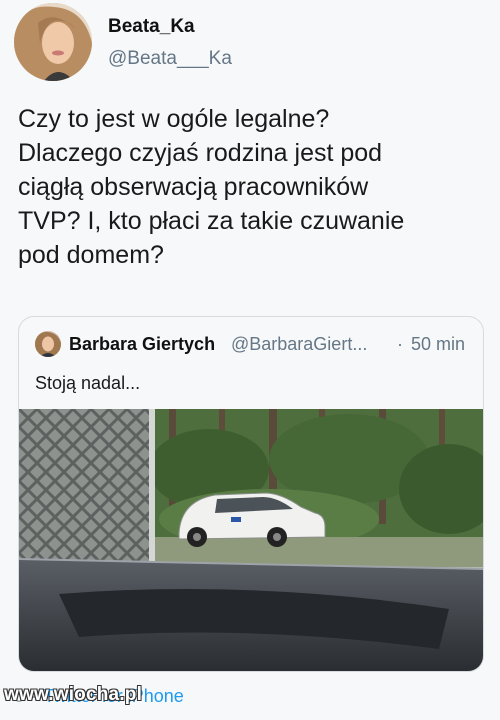  I want to click on watermark: www.wiocha.pl, so click(73, 694).